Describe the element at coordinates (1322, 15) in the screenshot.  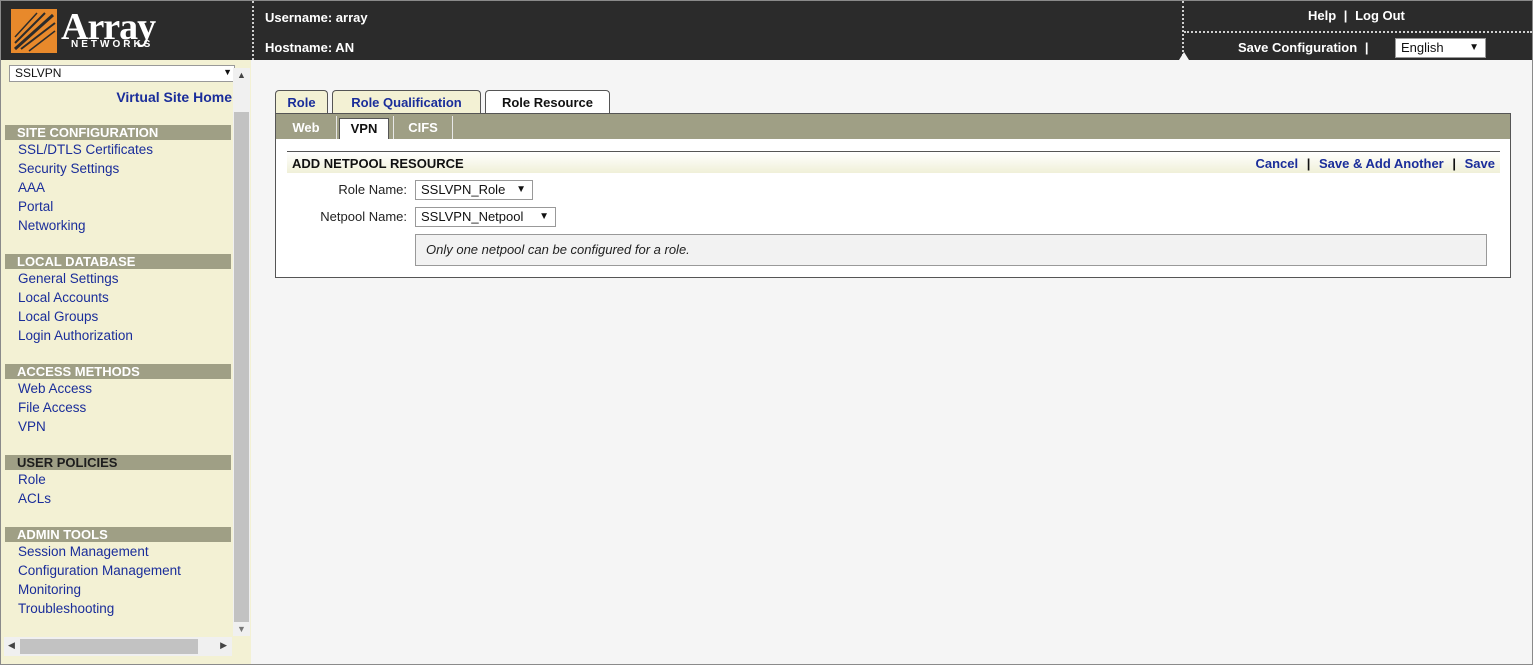
I see `help-link: Help` at that location.